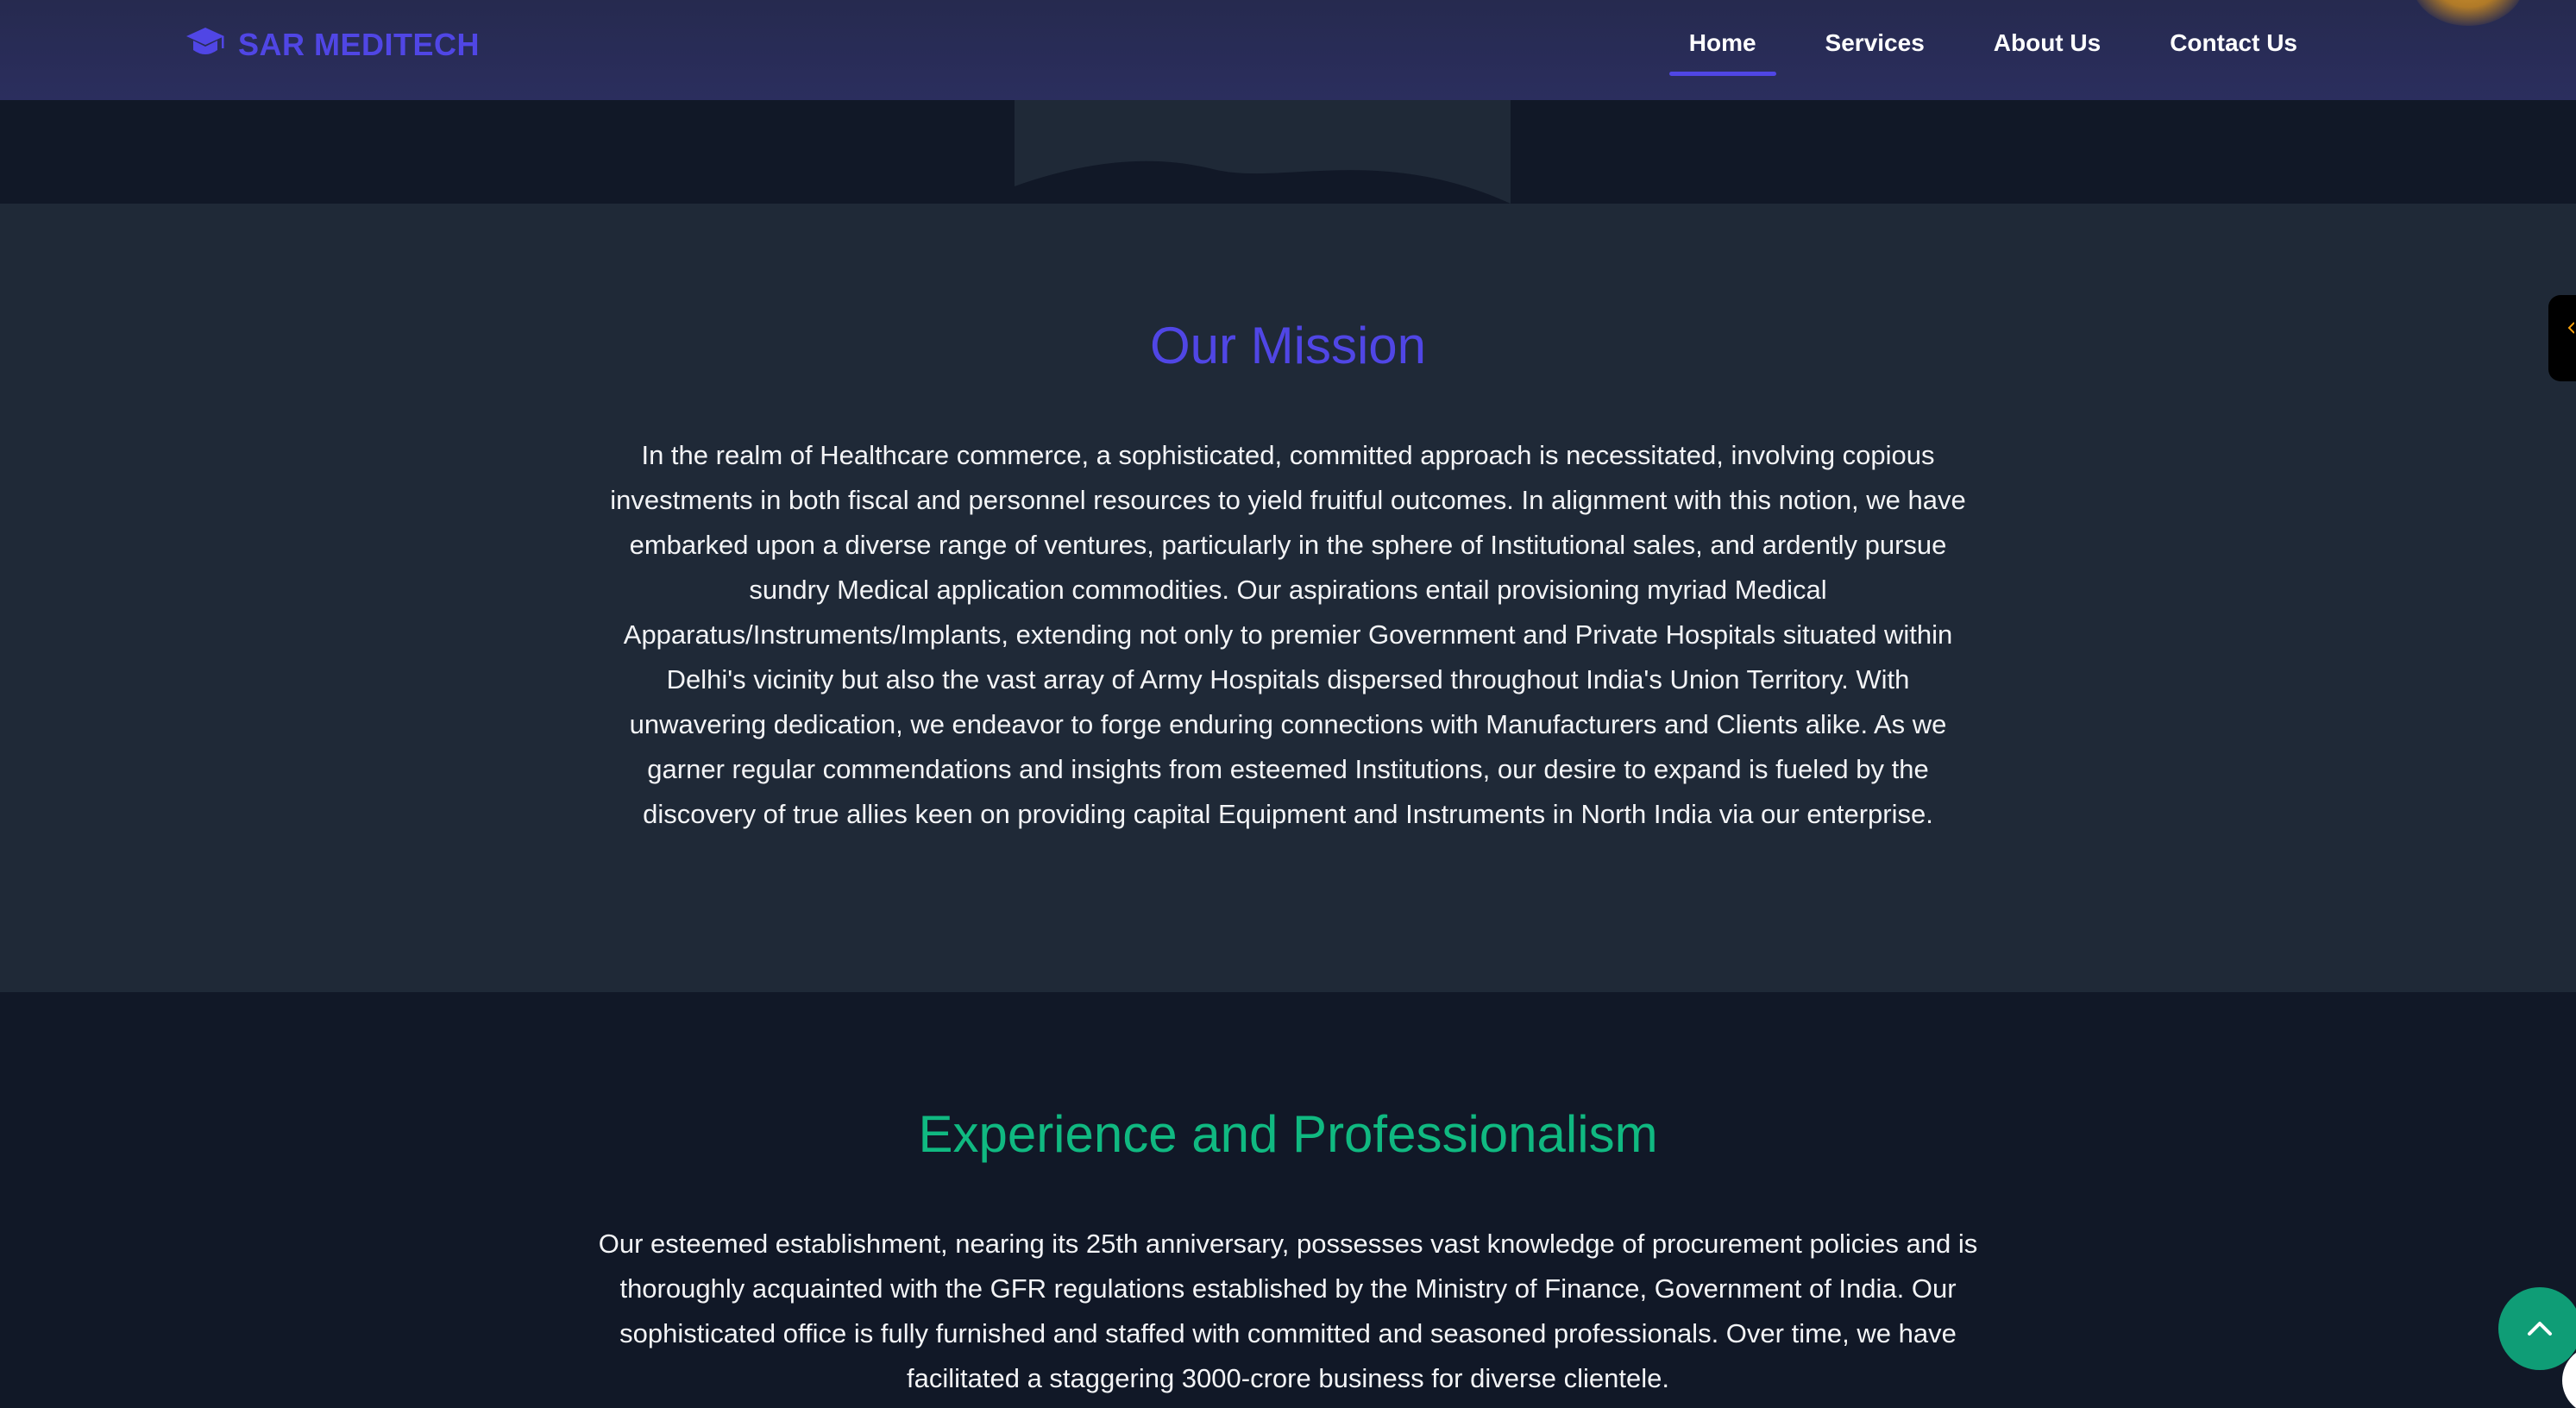 Image resolution: width=2576 pixels, height=1408 pixels. What do you see at coordinates (1722, 43) in the screenshot?
I see `nav-home: Home` at bounding box center [1722, 43].